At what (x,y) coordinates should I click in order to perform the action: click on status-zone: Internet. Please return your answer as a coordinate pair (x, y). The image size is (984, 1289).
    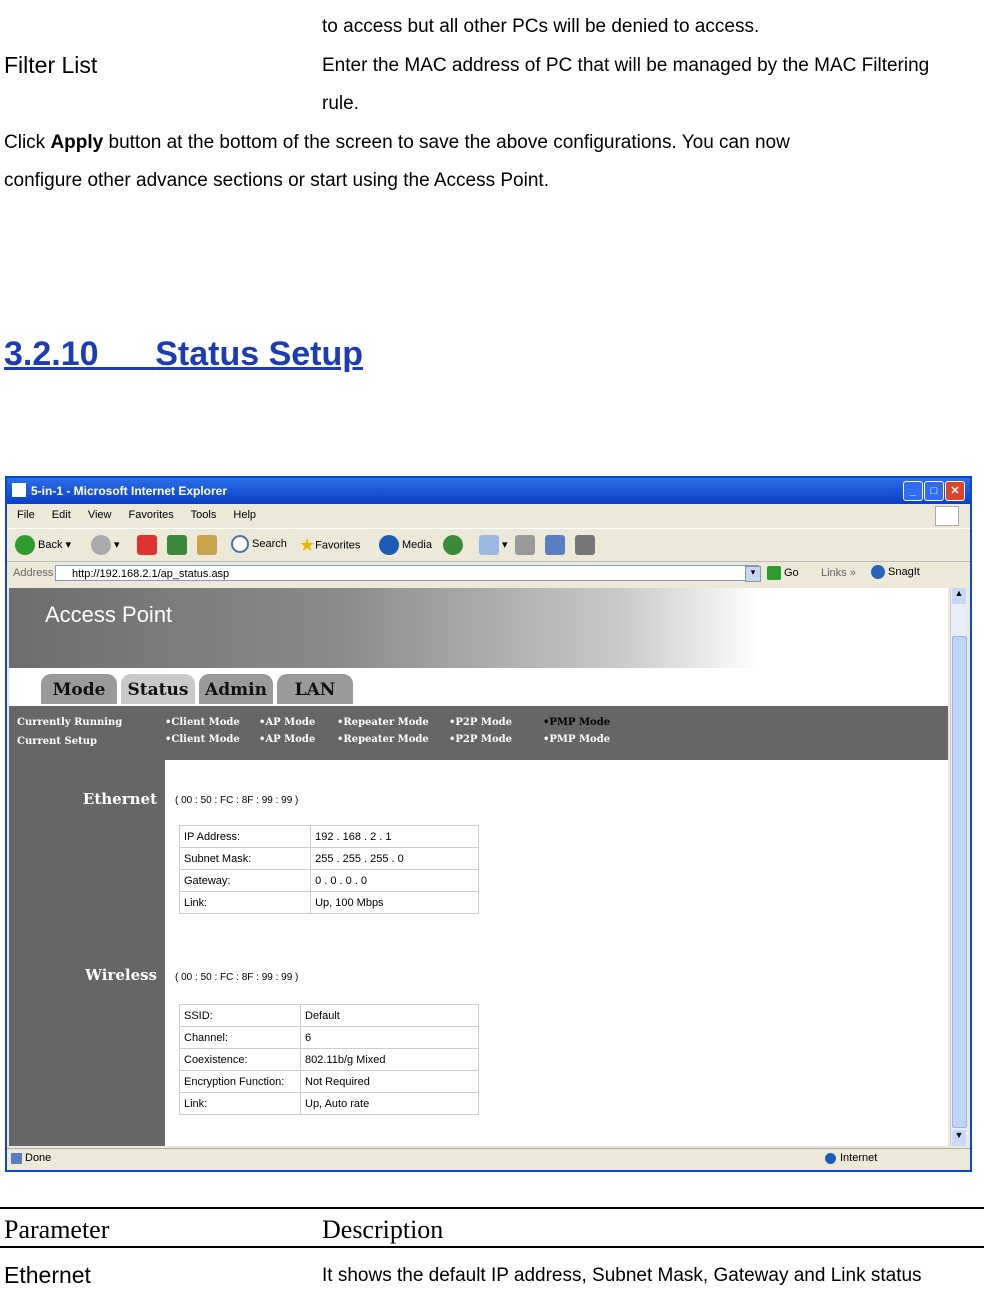
    Looking at the image, I should click on (851, 1158).